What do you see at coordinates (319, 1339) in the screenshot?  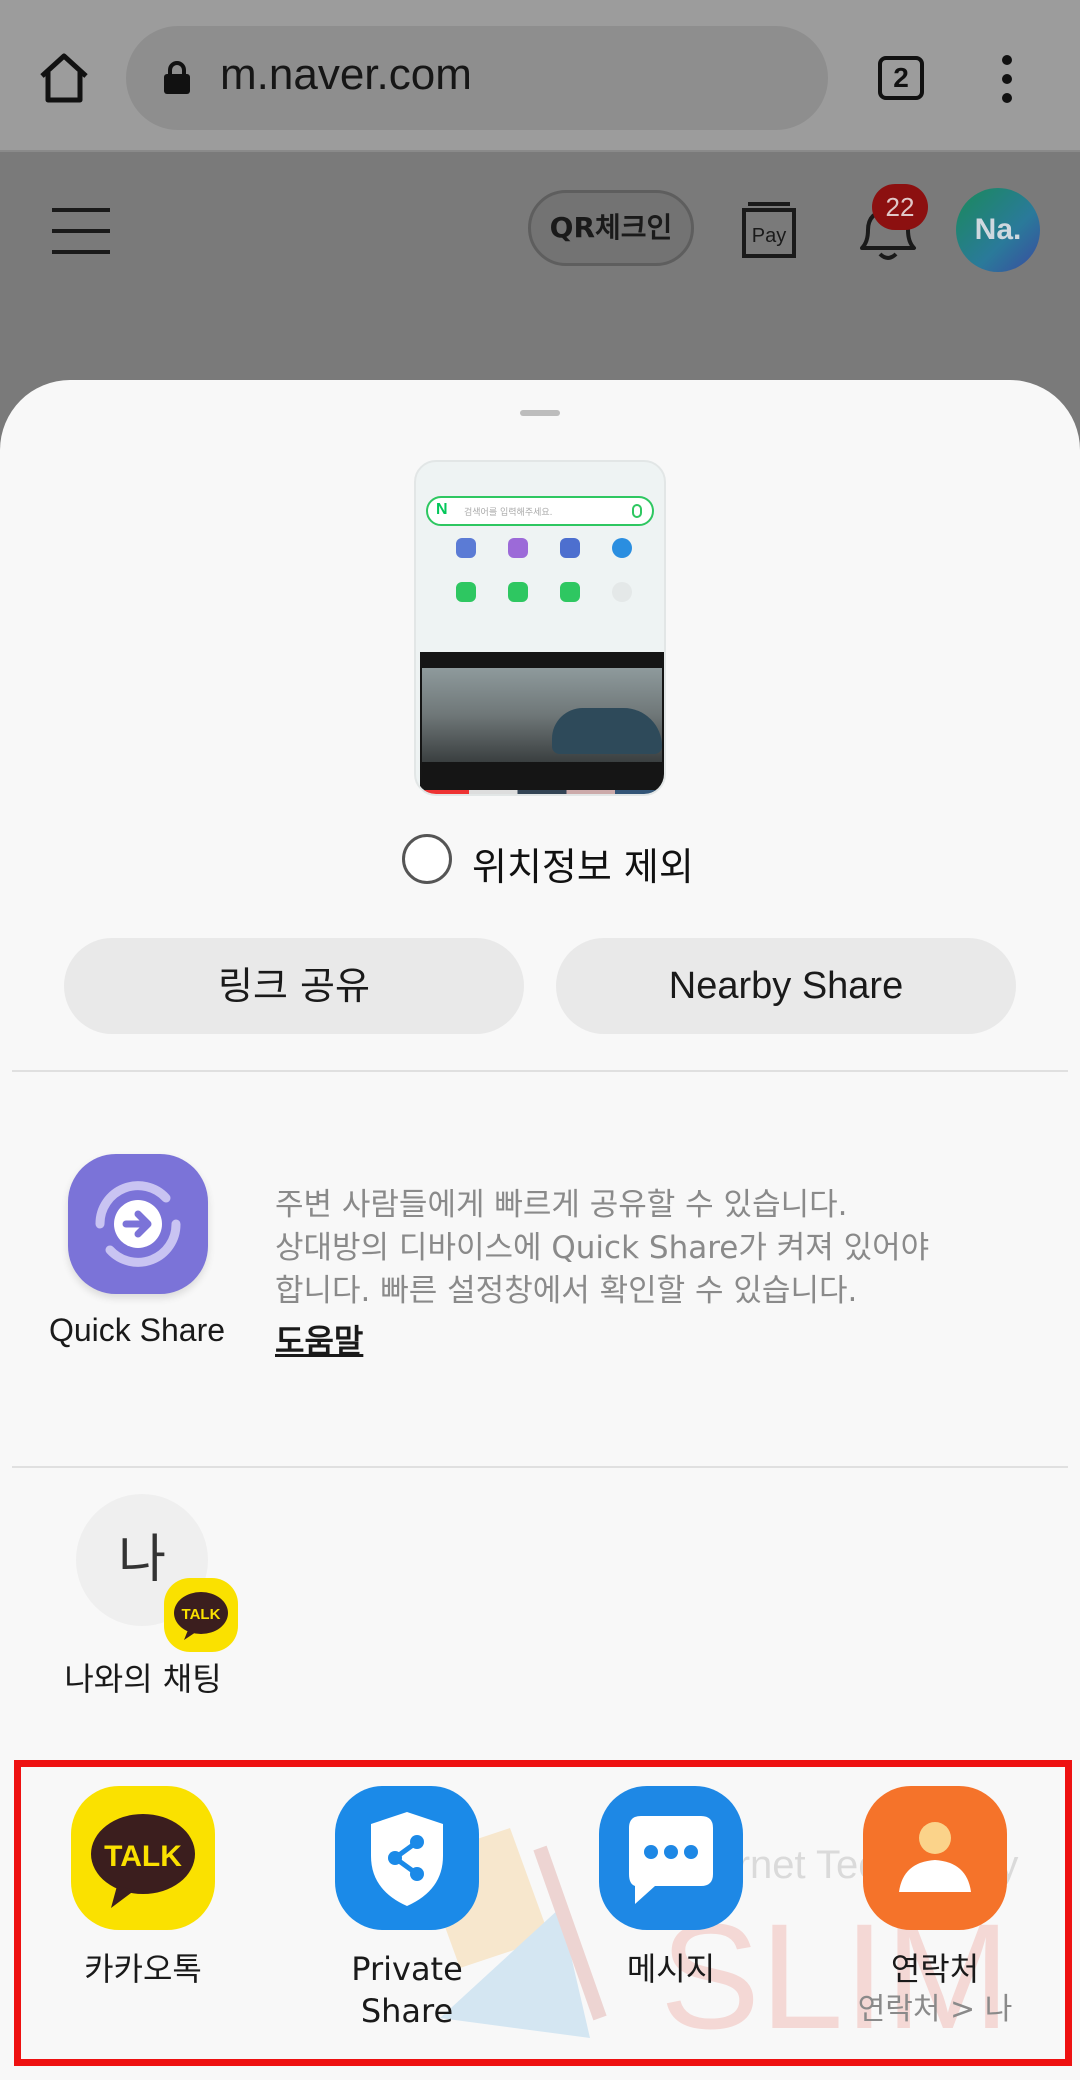 I see `help-link: 도움말` at bounding box center [319, 1339].